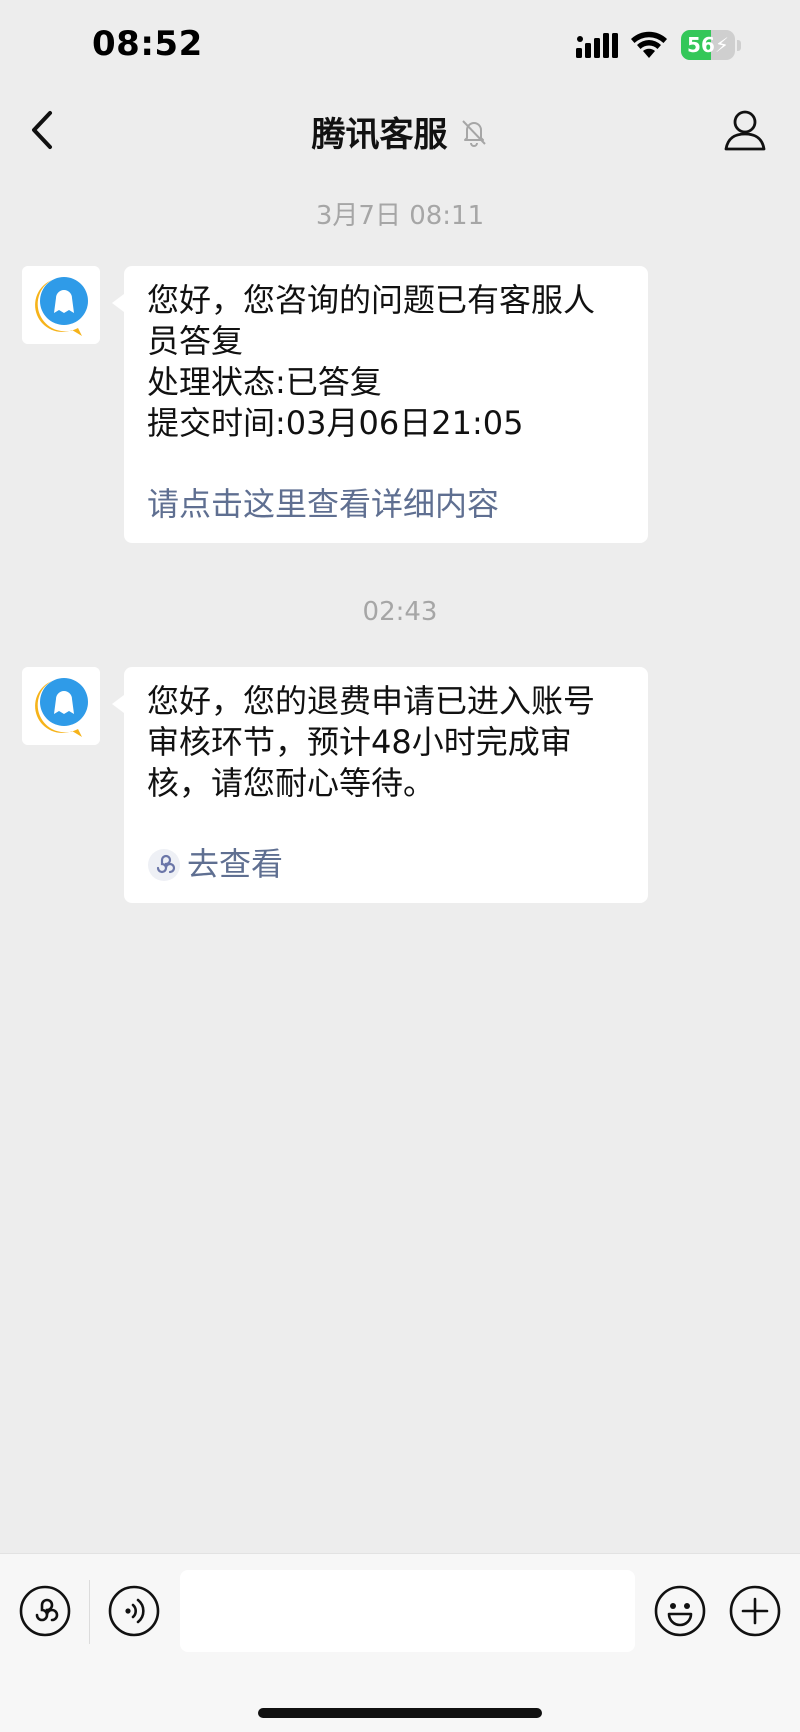 This screenshot has width=800, height=1732. I want to click on message-text: 提交时间:03月06日21:05, so click(335, 423).